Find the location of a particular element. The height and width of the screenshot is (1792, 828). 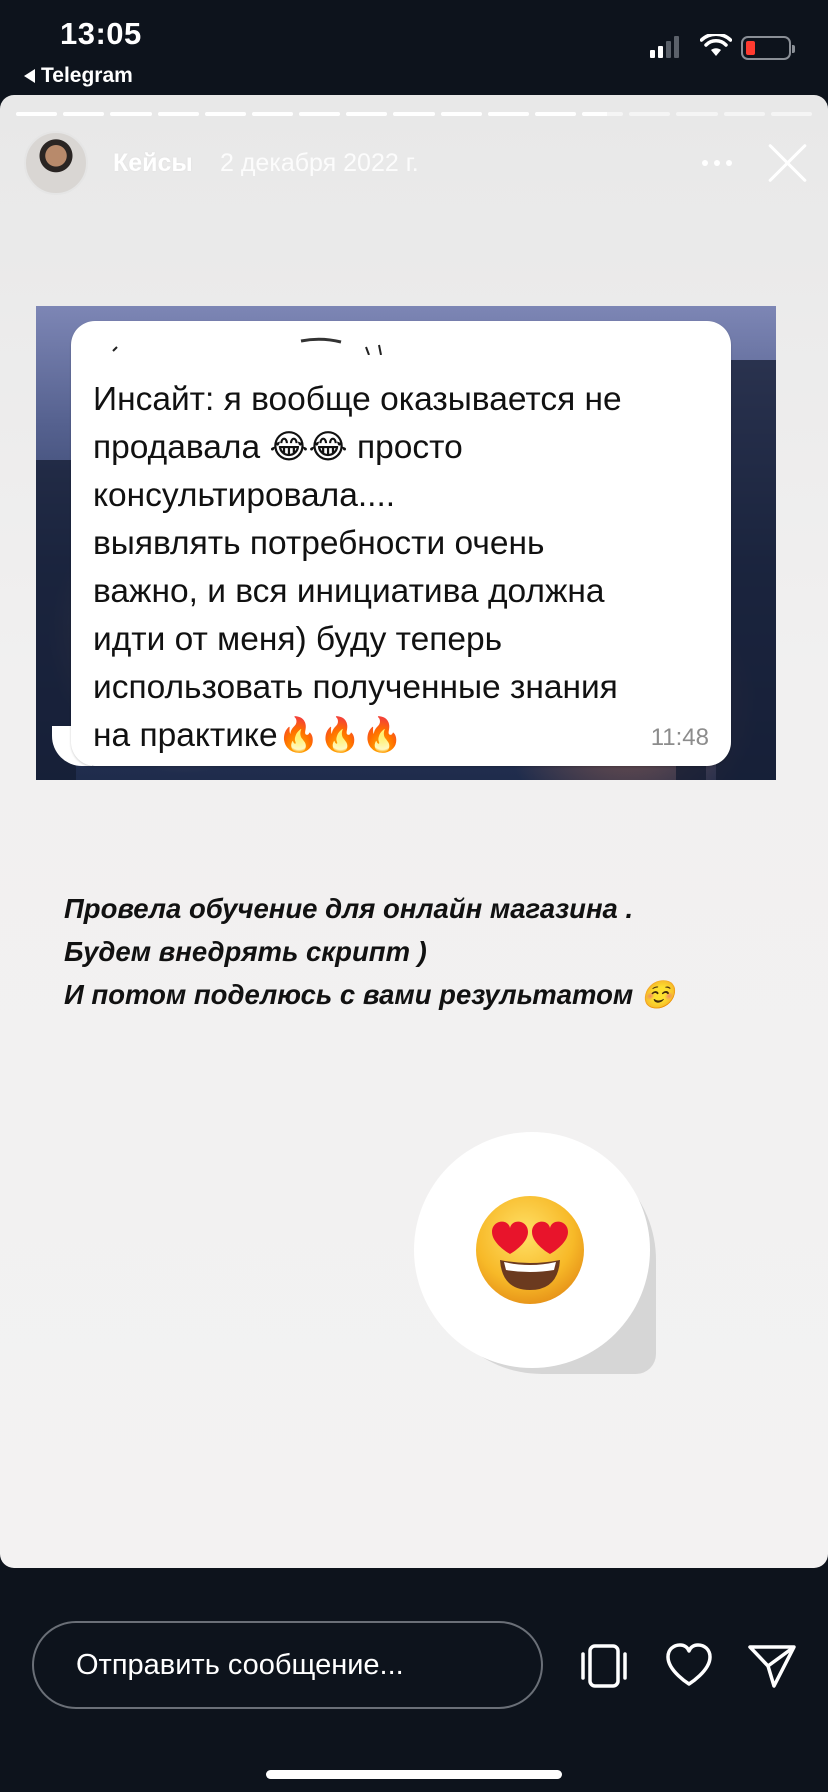

message-line: идти от меня) буду теперь is located at coordinates (298, 639).